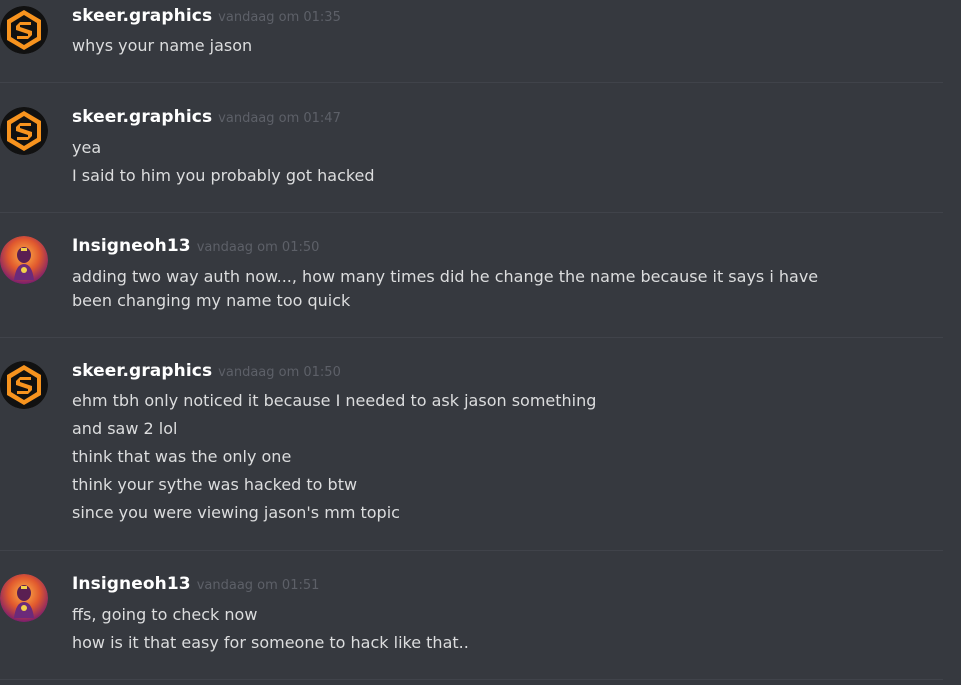 This screenshot has height=685, width=961. Describe the element at coordinates (165, 614) in the screenshot. I see `message-line: ffs, going to check now` at that location.